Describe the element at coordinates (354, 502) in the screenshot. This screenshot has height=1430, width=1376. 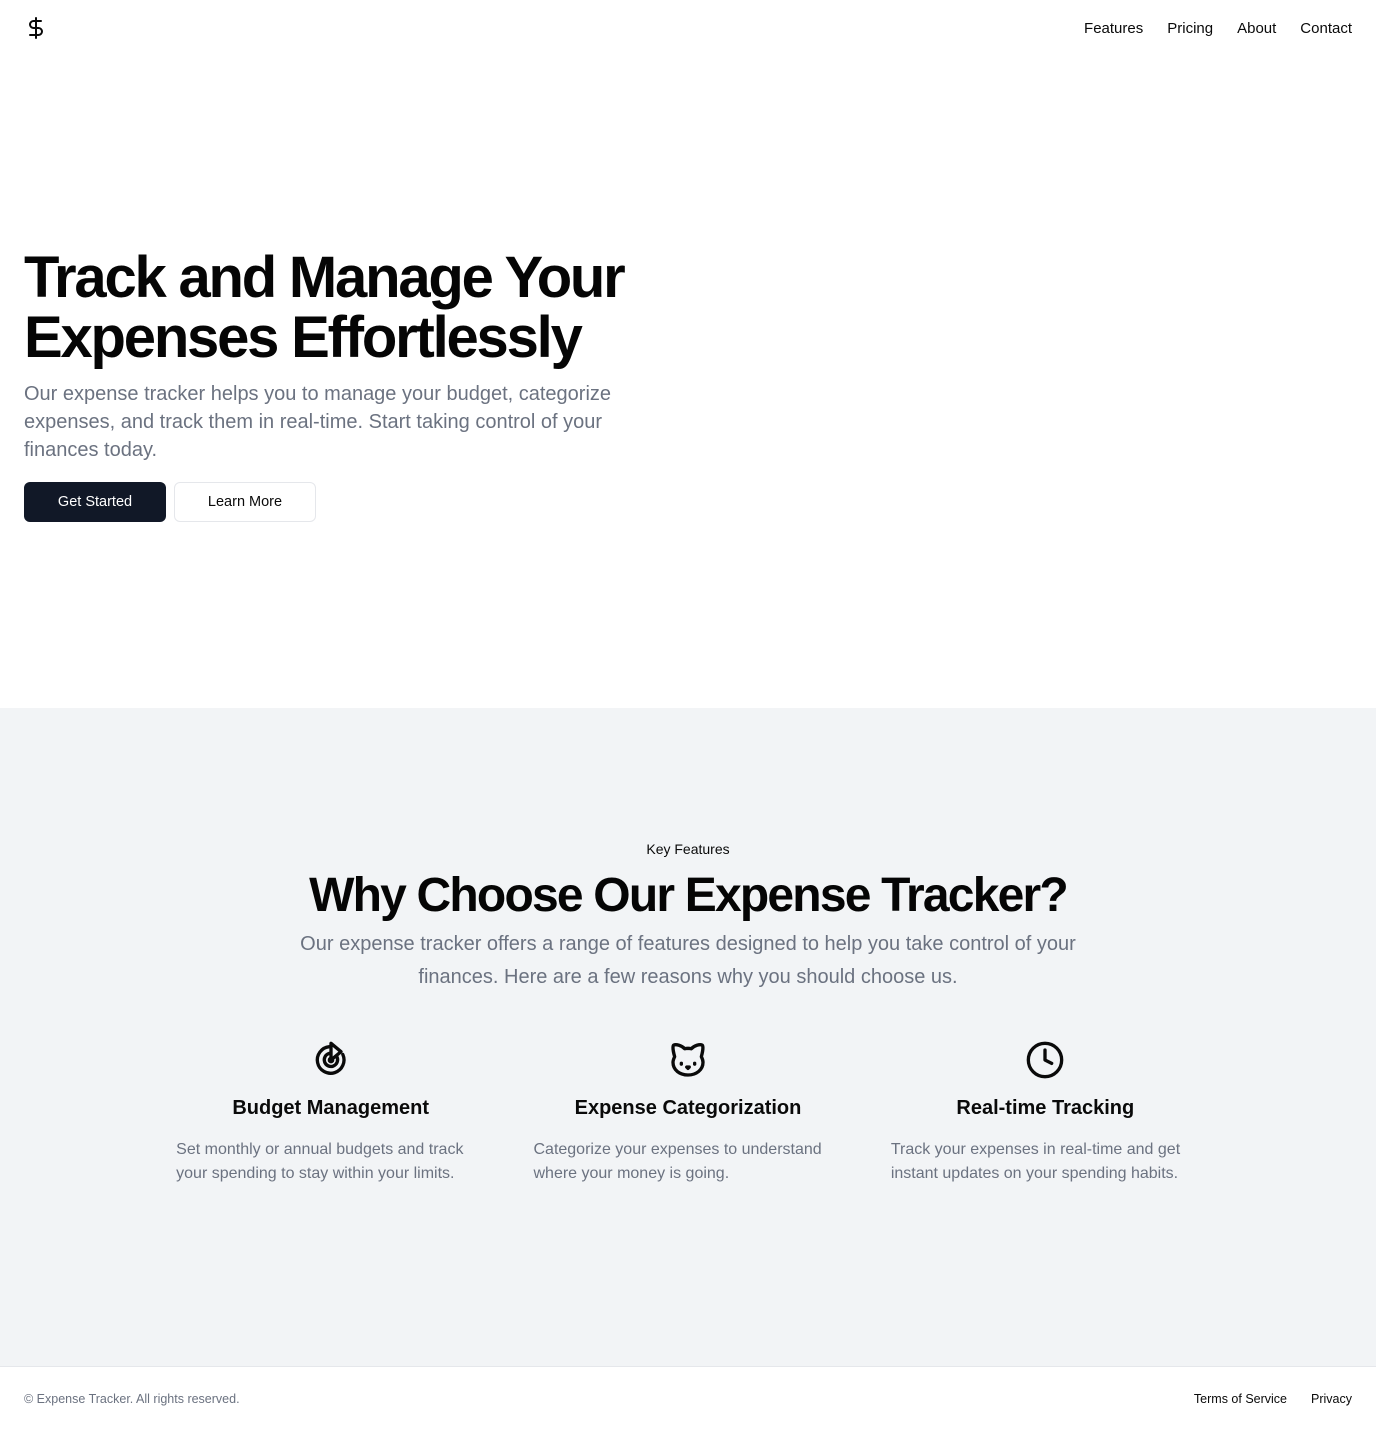
I see `hero-actions: Get Started Learn More` at that location.